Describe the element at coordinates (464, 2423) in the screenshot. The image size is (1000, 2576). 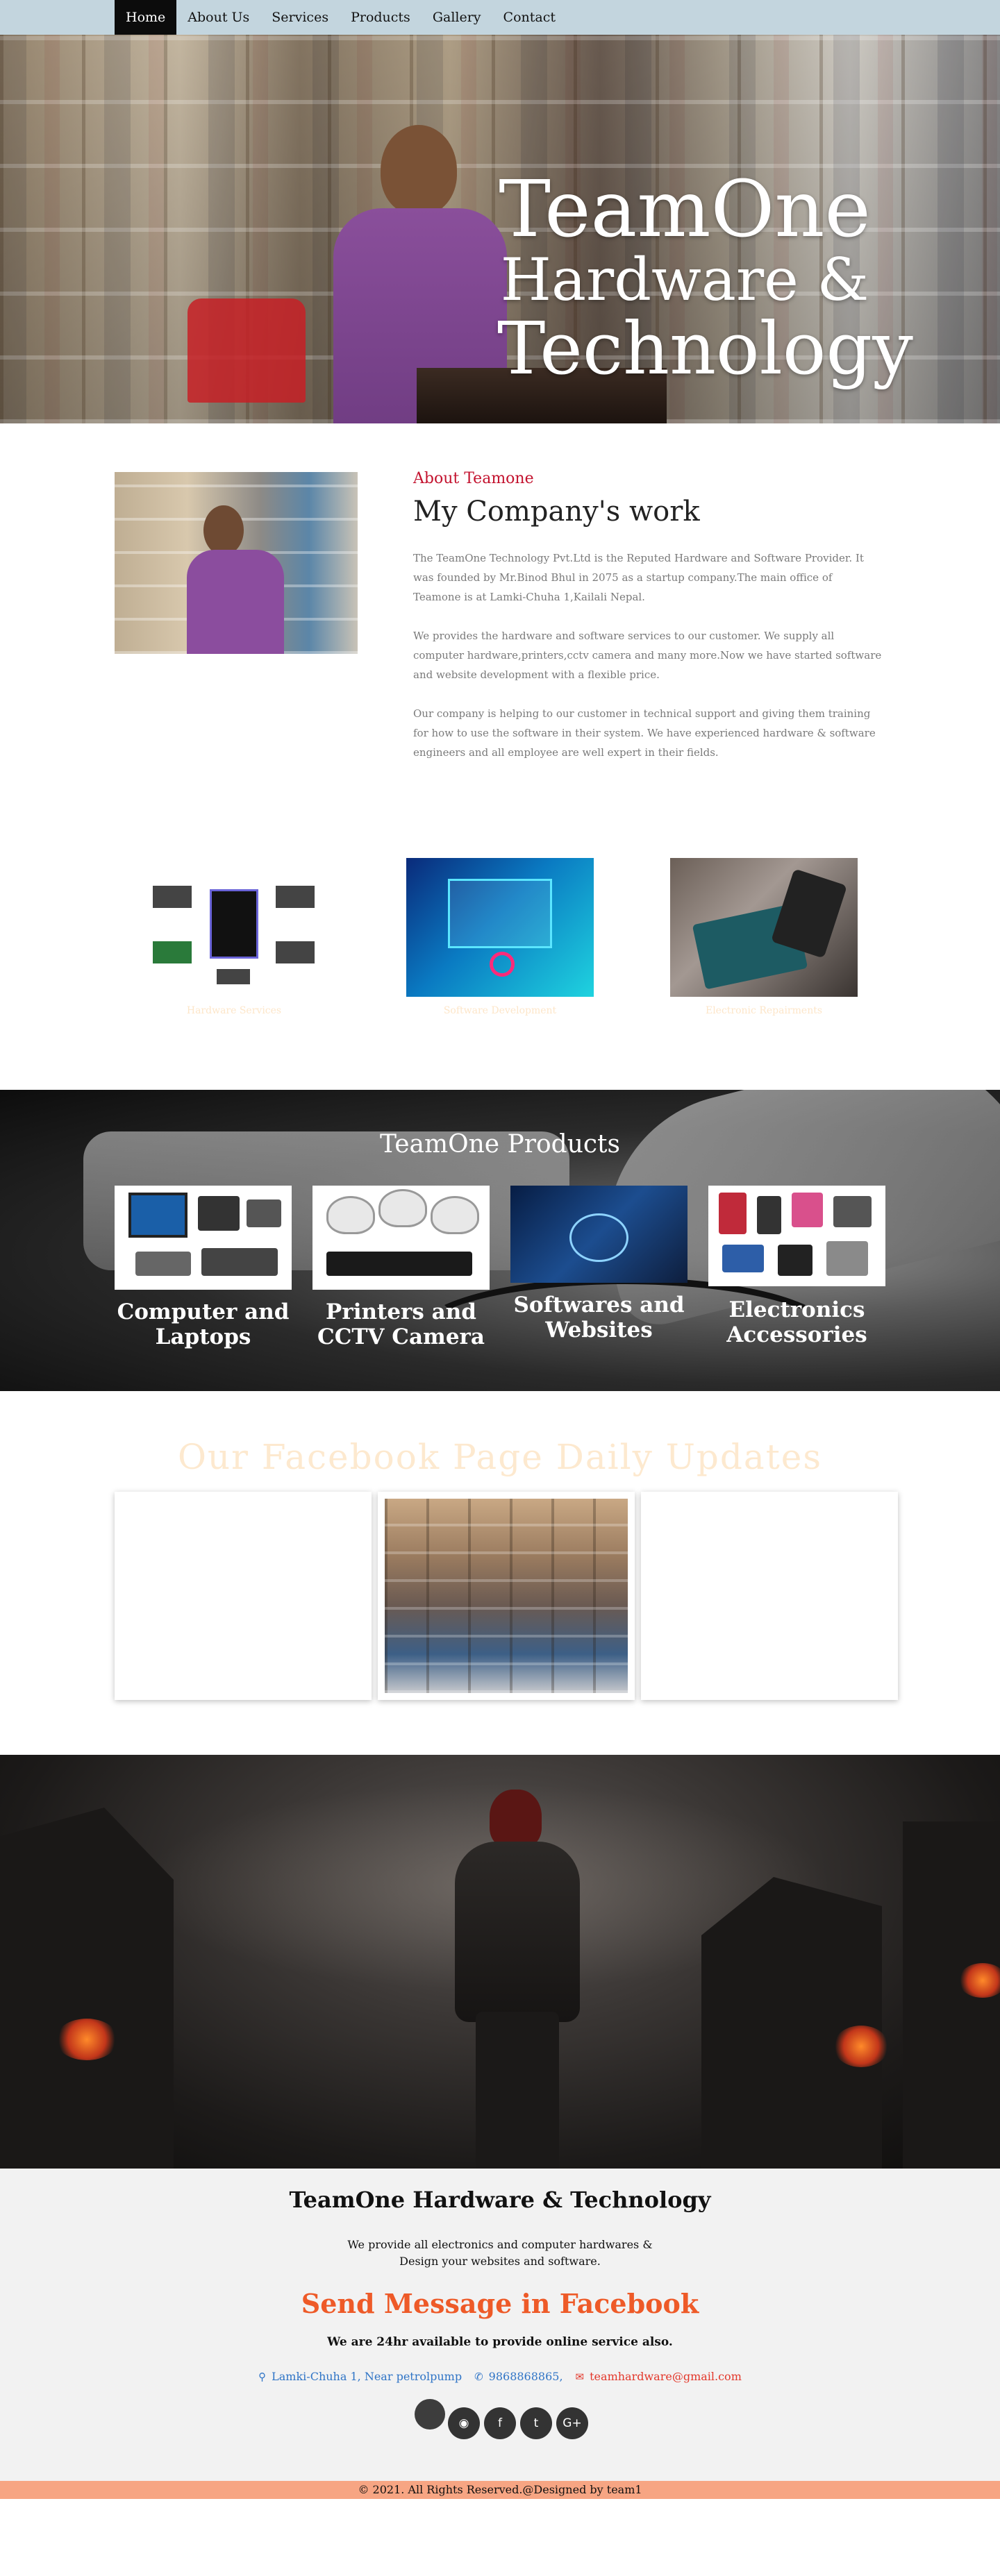
I see `rss-icon: ◉` at that location.